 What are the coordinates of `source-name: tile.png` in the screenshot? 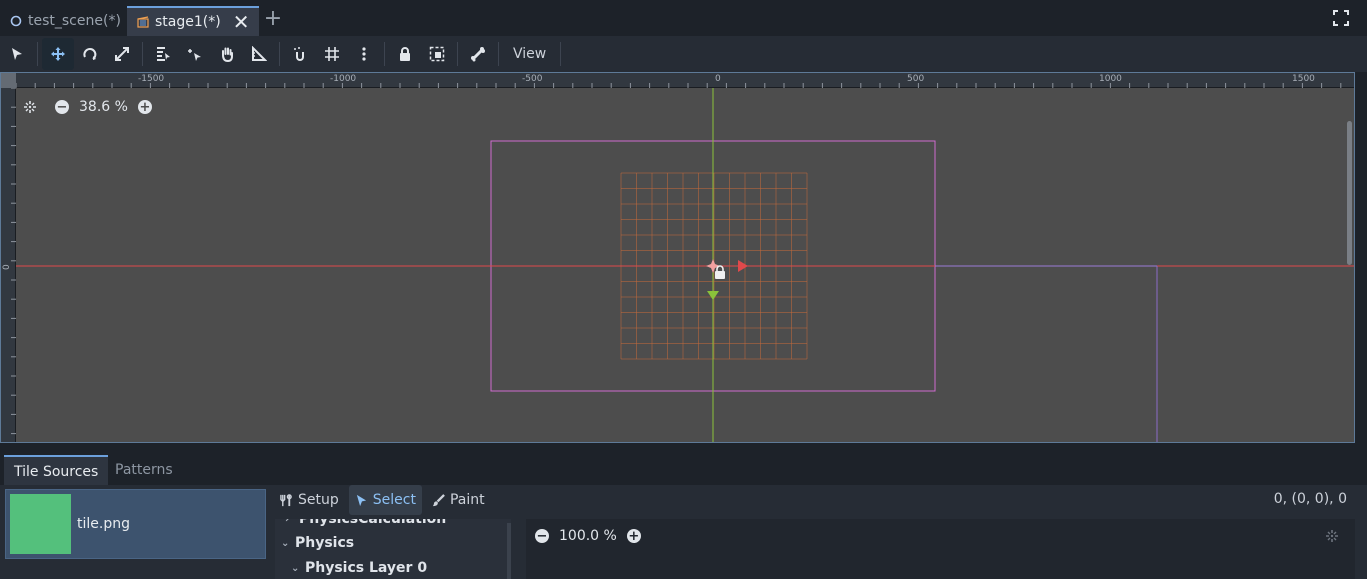 It's located at (103, 524).